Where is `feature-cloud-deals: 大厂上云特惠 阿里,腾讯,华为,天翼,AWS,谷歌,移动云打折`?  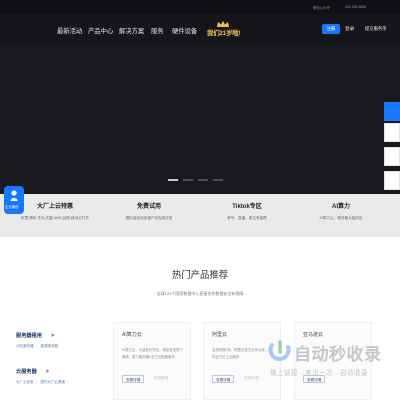 feature-cloud-deals: 大厂上云特惠 阿里,腾讯,华为,天翼,AWS,谷歌,移动云打折 is located at coordinates (55, 211).